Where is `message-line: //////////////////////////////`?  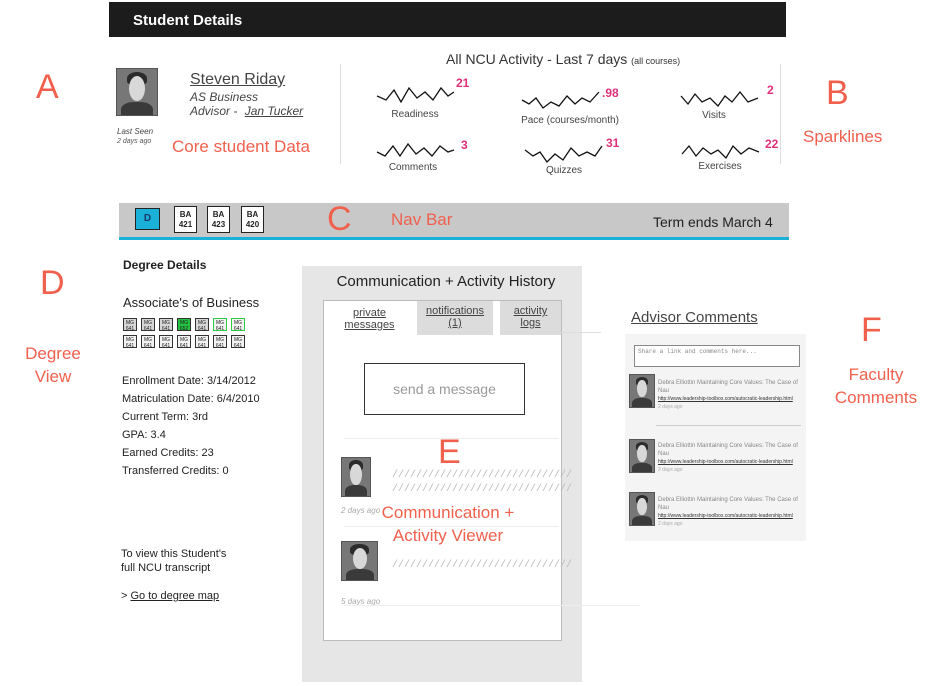
message-line: ////////////////////////////// is located at coordinates (482, 489).